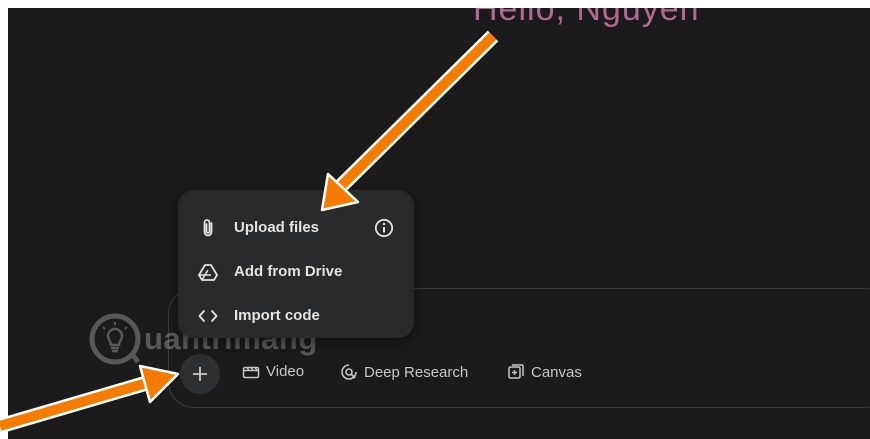 The width and height of the screenshot is (870, 439). Describe the element at coordinates (288, 271) in the screenshot. I see `menu-item-add-from-drive-label: Add from Drive` at that location.